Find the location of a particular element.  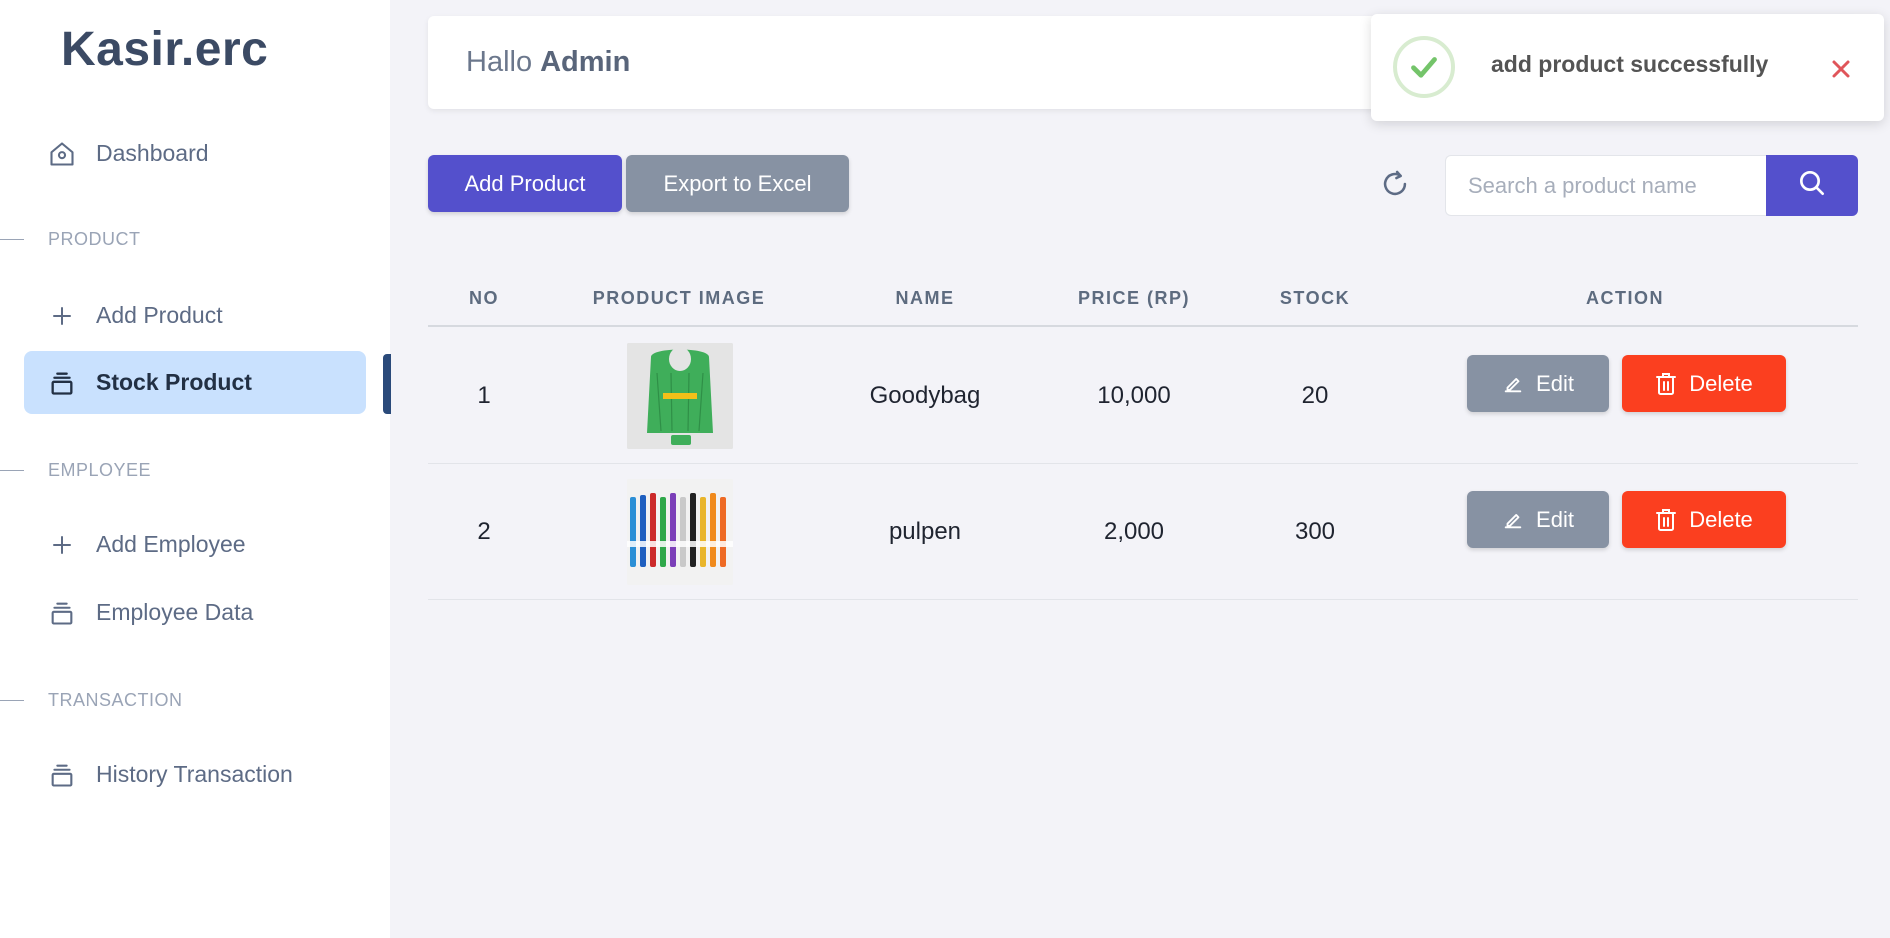

section-product: PRODUCT is located at coordinates (70, 239).